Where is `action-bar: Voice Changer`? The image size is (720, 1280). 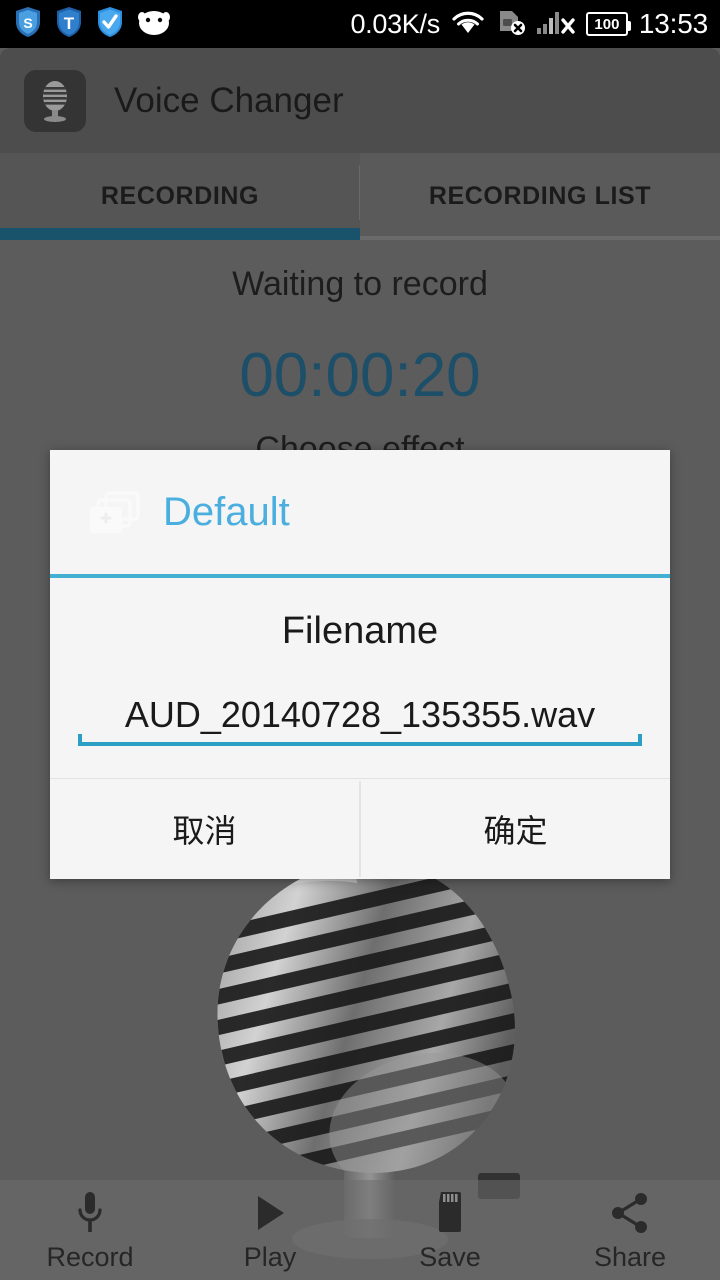
action-bar: Voice Changer is located at coordinates (360, 100).